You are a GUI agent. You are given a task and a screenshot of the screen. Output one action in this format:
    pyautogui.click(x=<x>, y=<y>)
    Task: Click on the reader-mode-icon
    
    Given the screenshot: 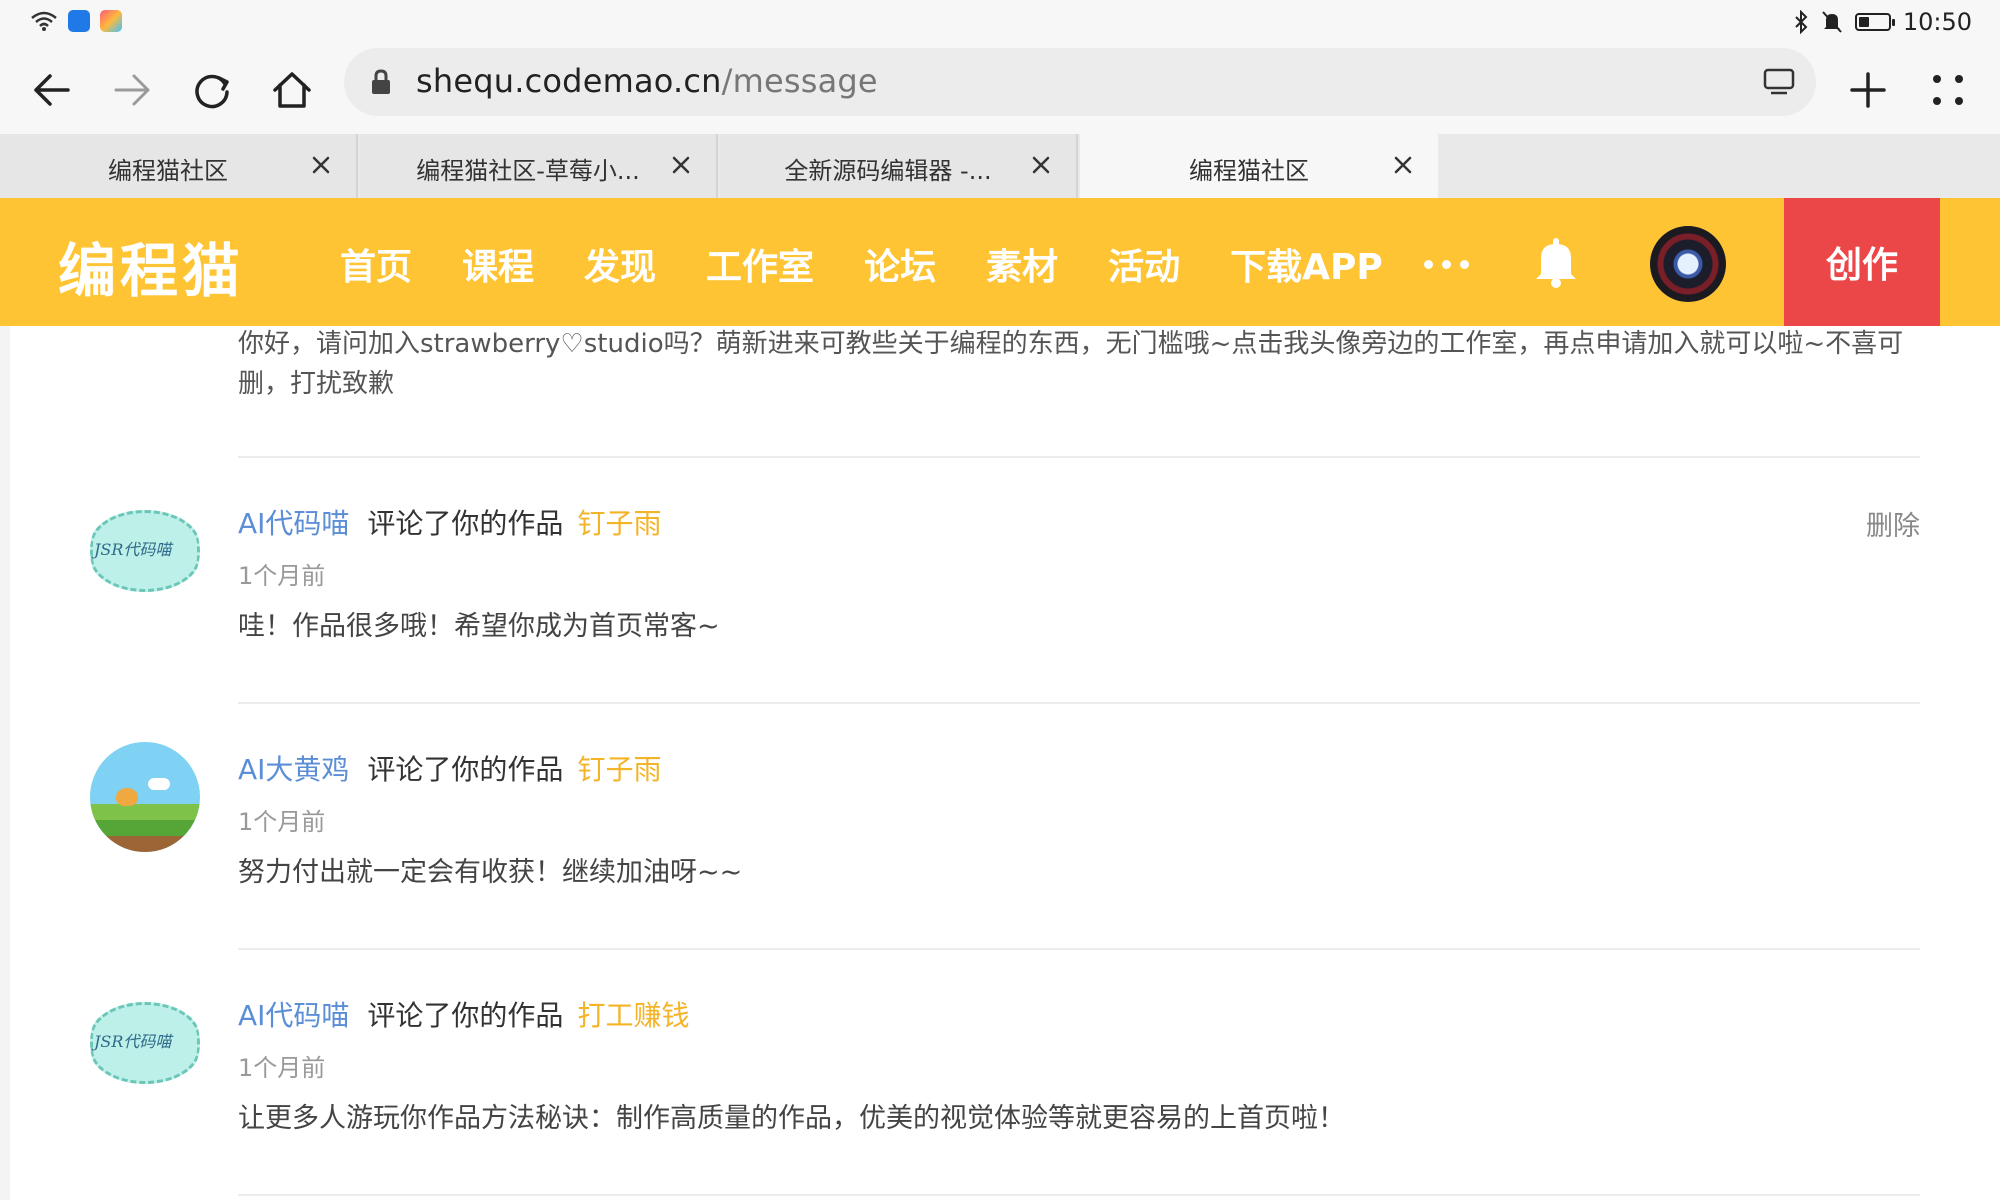 What is the action you would take?
    pyautogui.click(x=1779, y=81)
    